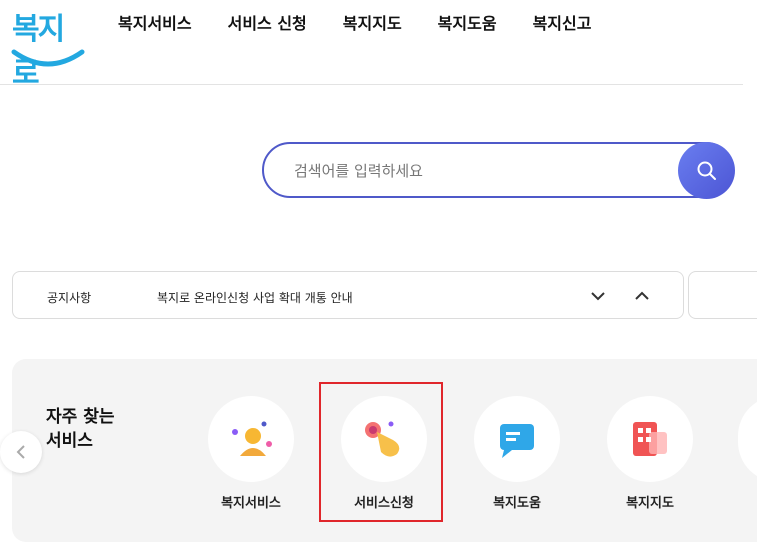 This screenshot has width=757, height=542. I want to click on search-button, so click(706, 170).